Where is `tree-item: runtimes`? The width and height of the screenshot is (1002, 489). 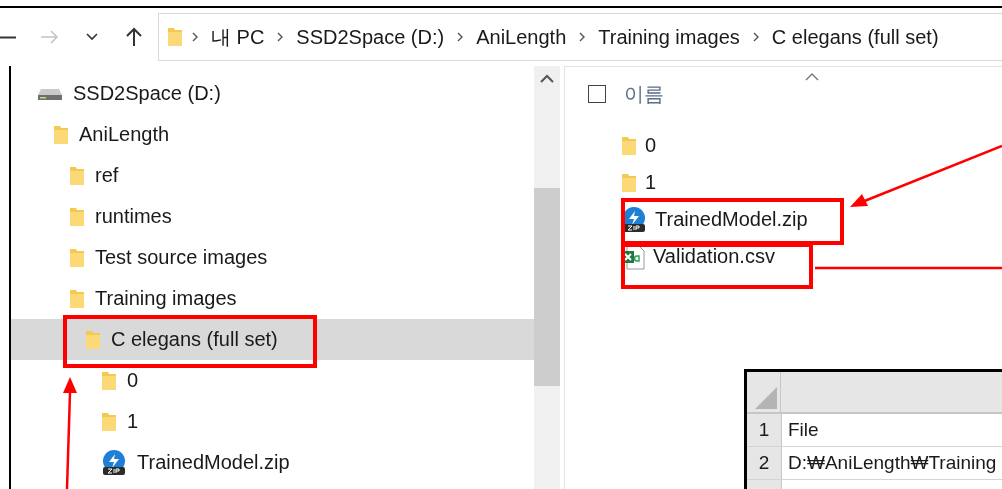 tree-item: runtimes is located at coordinates (272, 216).